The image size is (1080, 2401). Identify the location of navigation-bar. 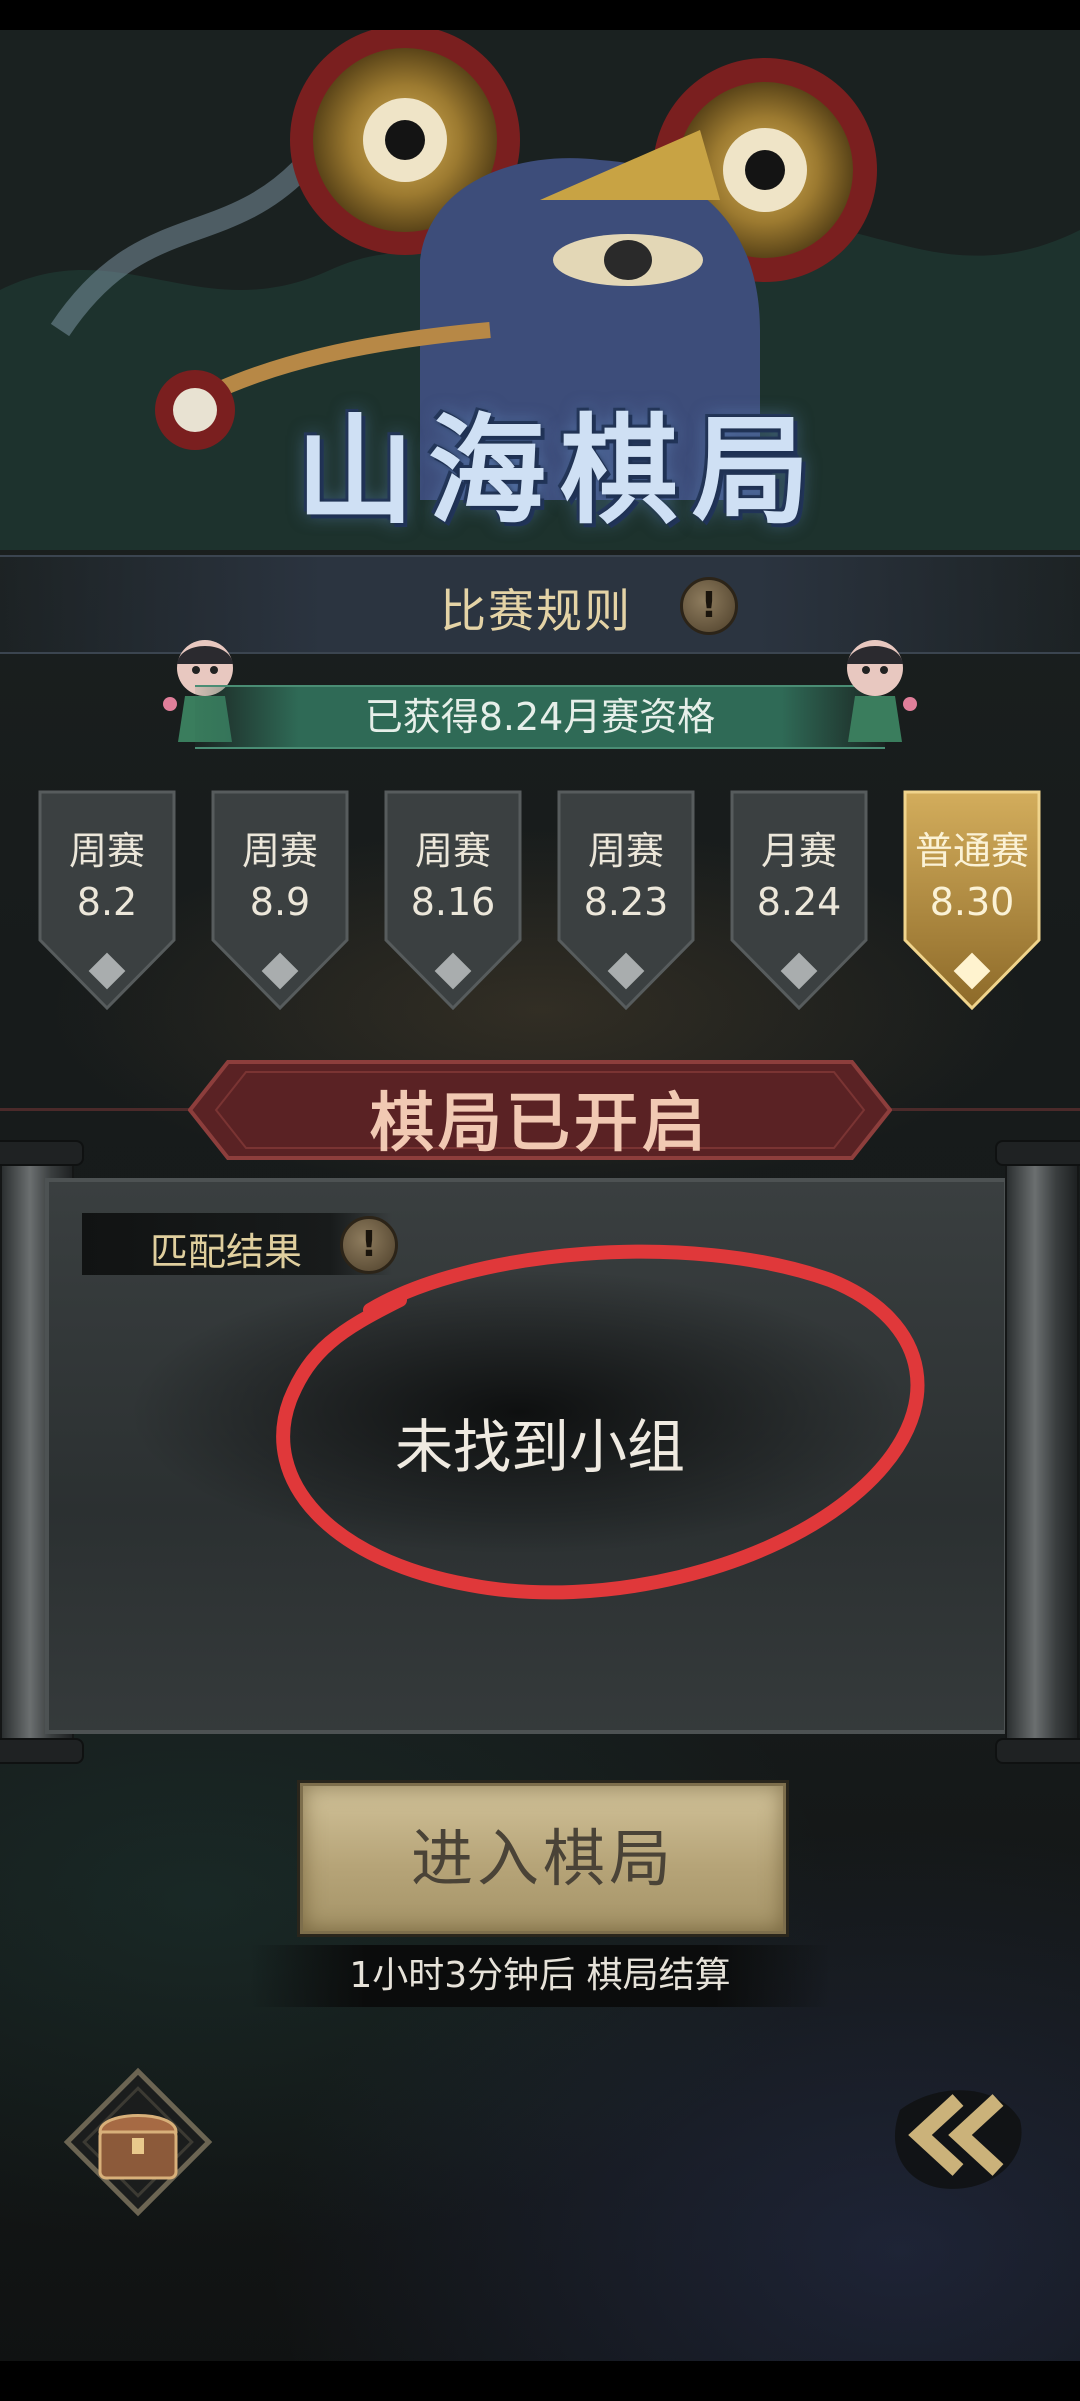
(540, 2381).